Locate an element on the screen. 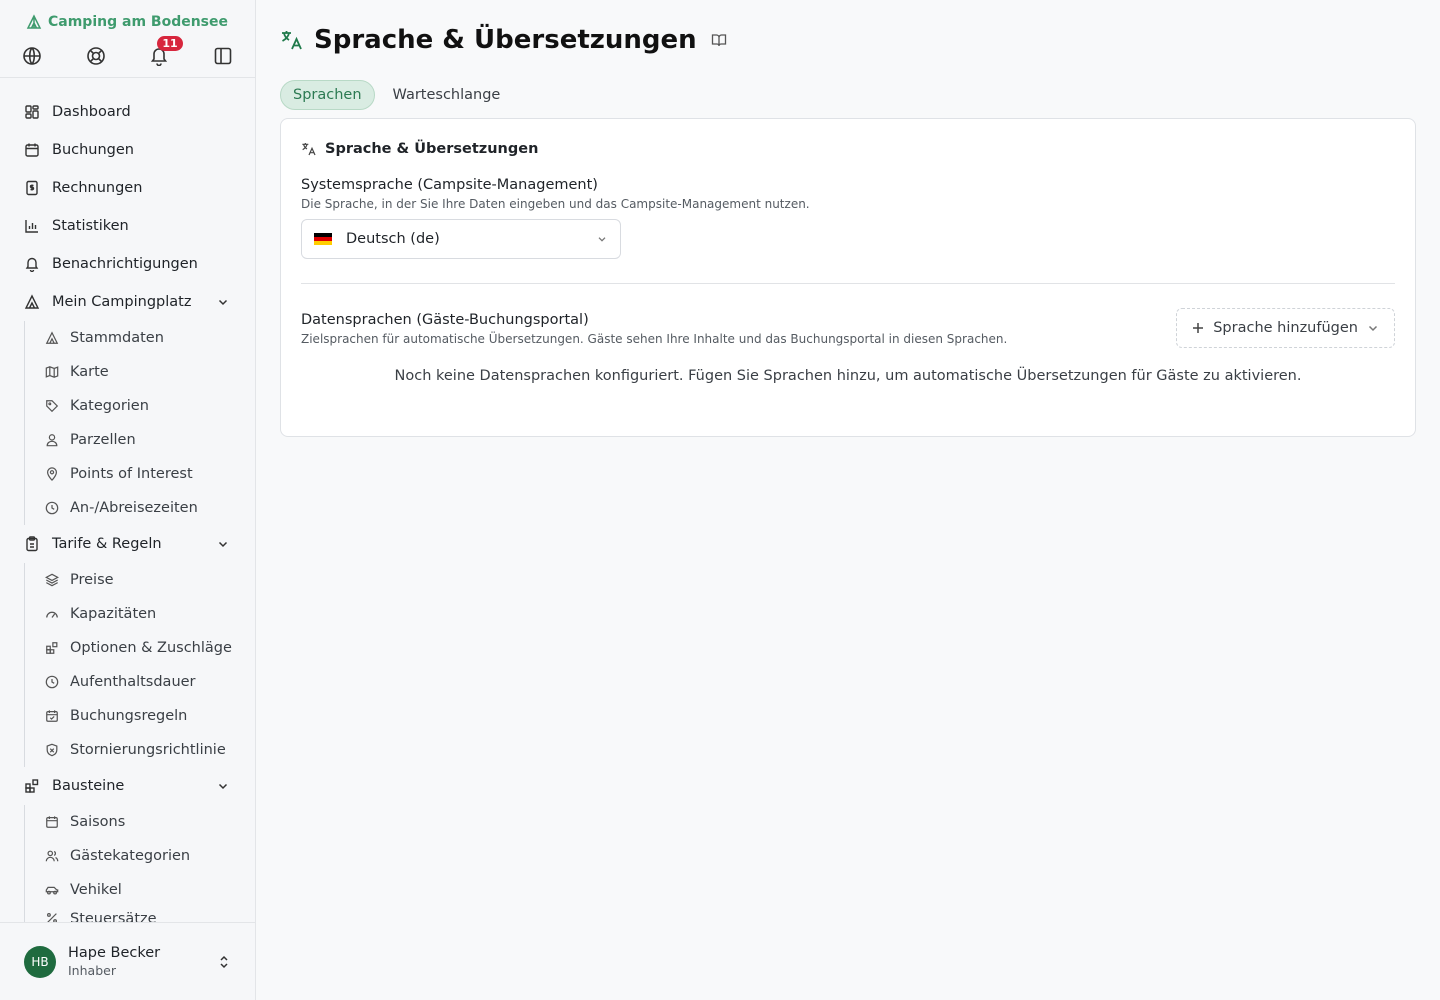  map-icon is located at coordinates (52, 372).